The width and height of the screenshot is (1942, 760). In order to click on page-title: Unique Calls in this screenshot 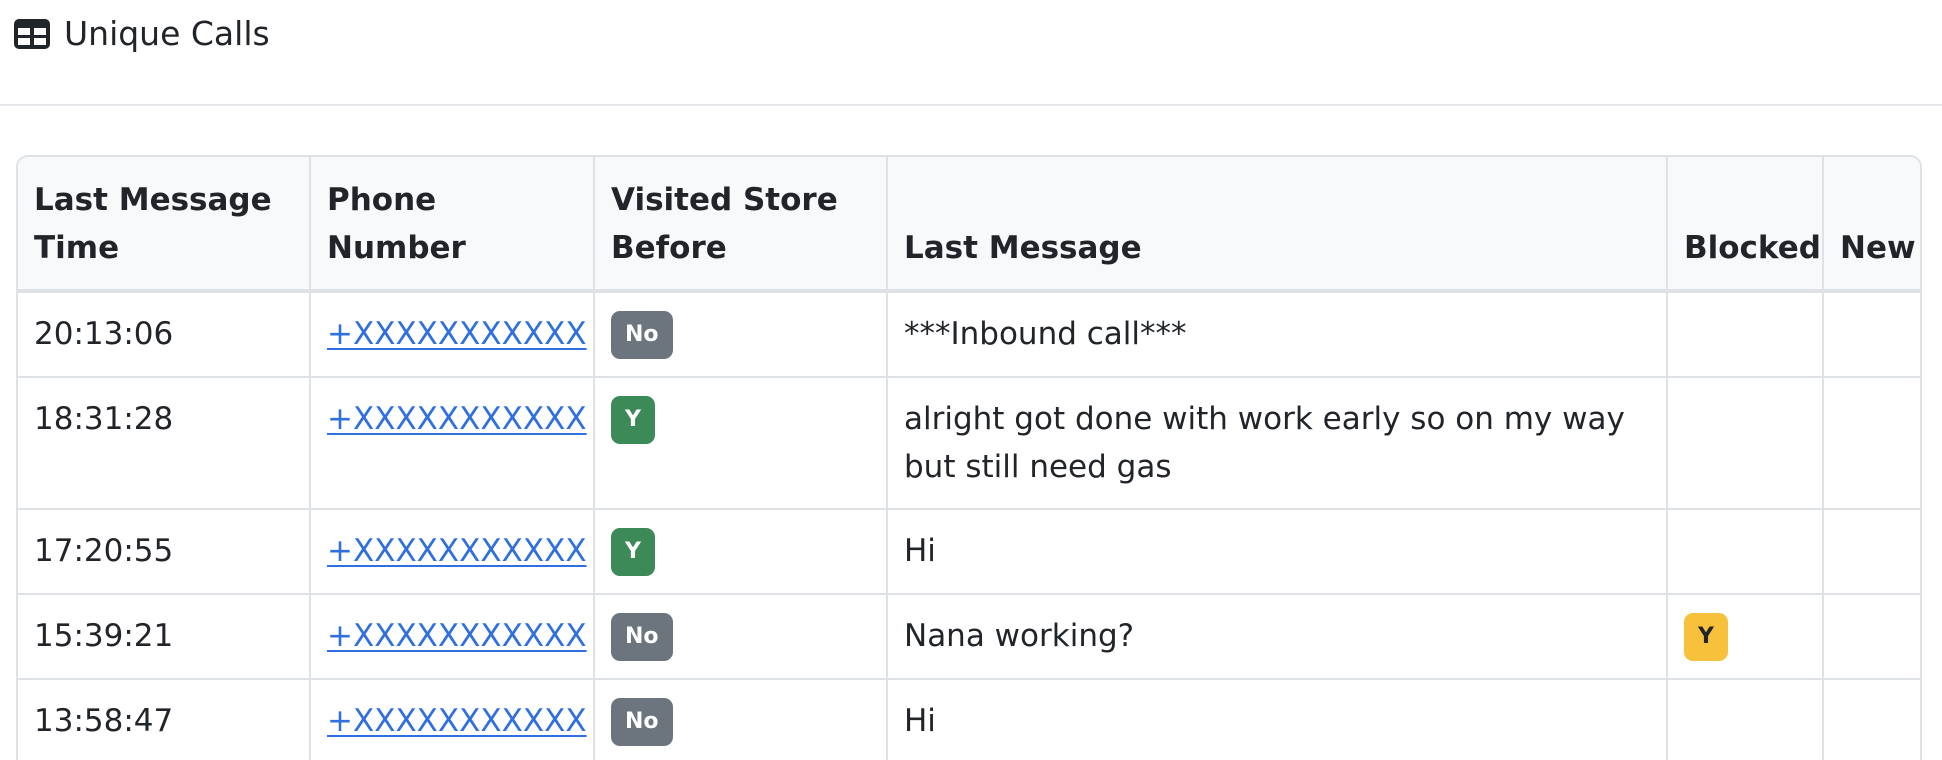, I will do `click(167, 33)`.